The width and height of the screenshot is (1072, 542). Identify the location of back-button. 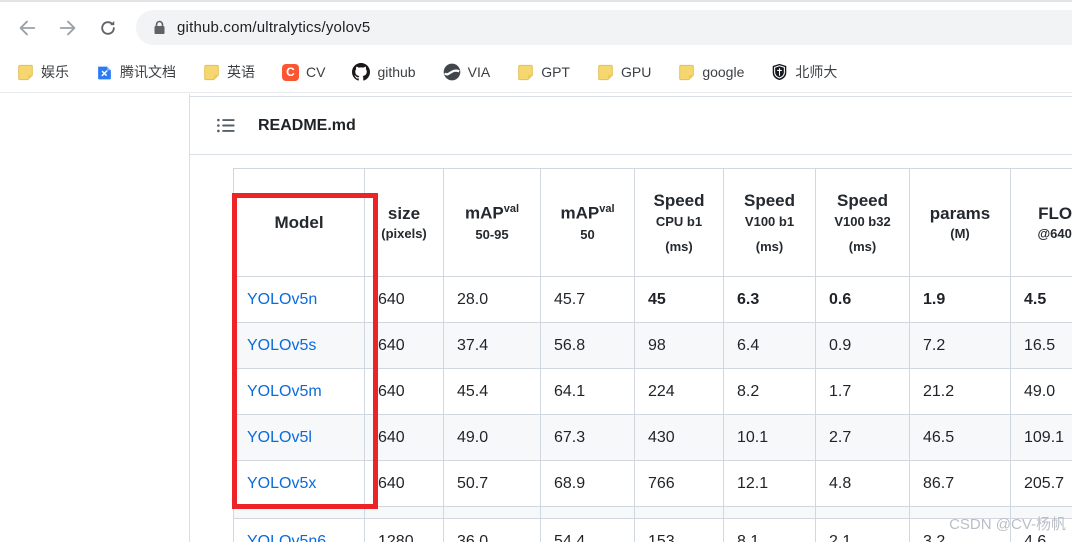
(27, 28).